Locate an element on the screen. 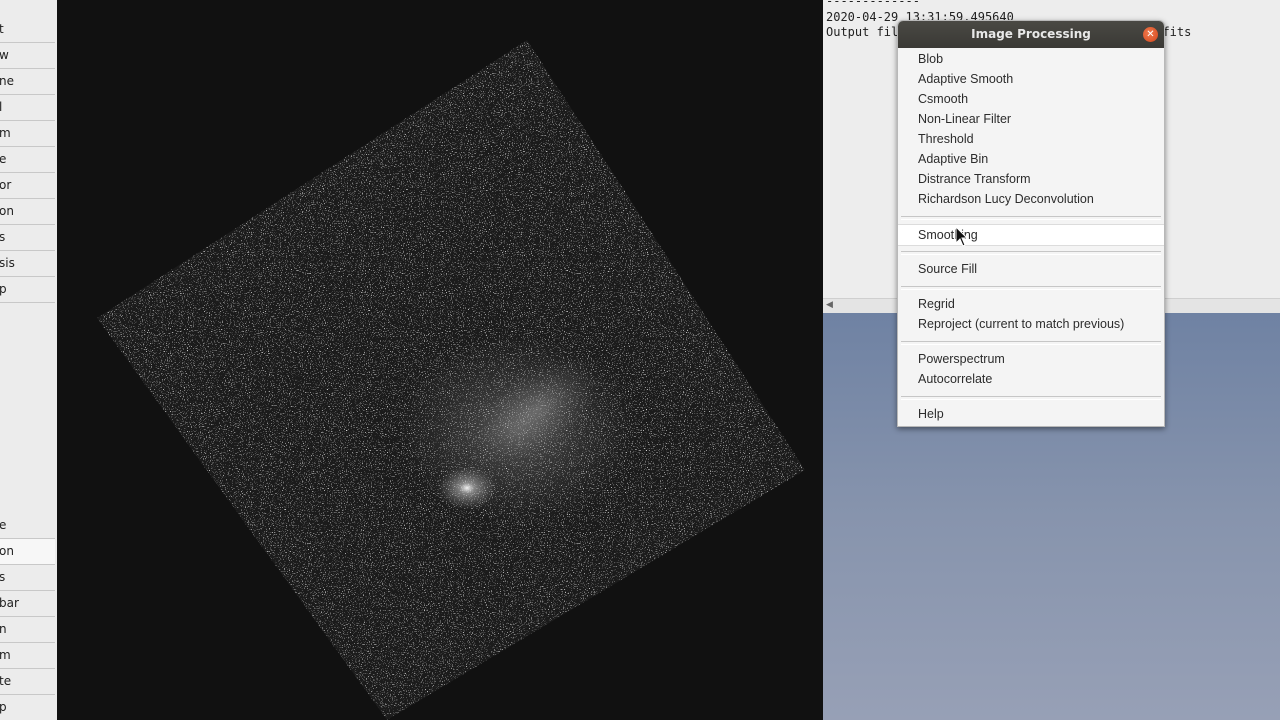 This screenshot has width=1280, height=720. mouse-pointer-icon is located at coordinates (962, 236).